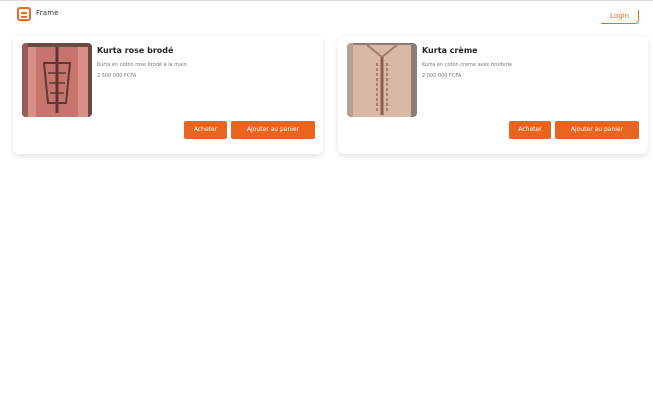 The image size is (653, 396). Describe the element at coordinates (450, 50) in the screenshot. I see `product-title: Kurta crème` at that location.